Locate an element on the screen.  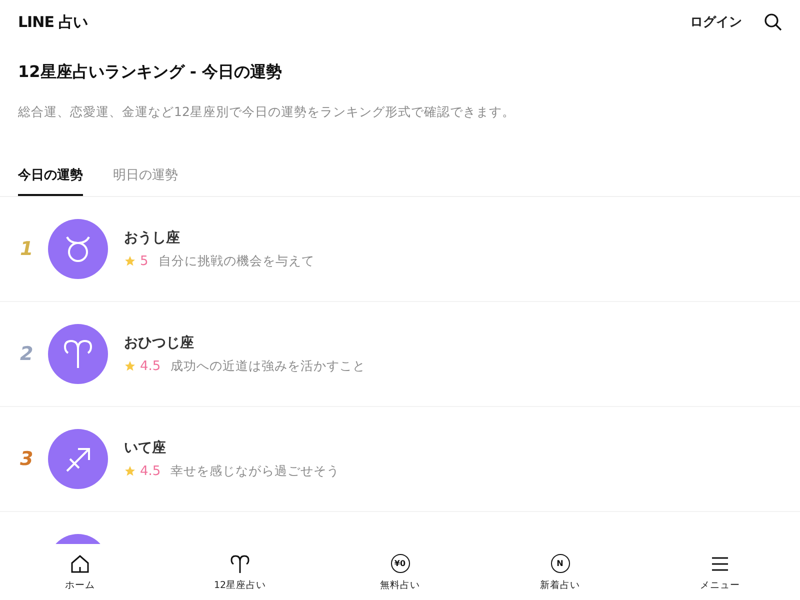
logo: LINE 占い is located at coordinates (53, 22).